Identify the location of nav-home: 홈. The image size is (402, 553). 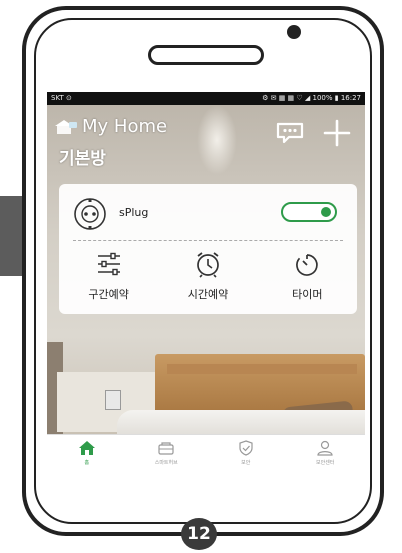
(87, 452).